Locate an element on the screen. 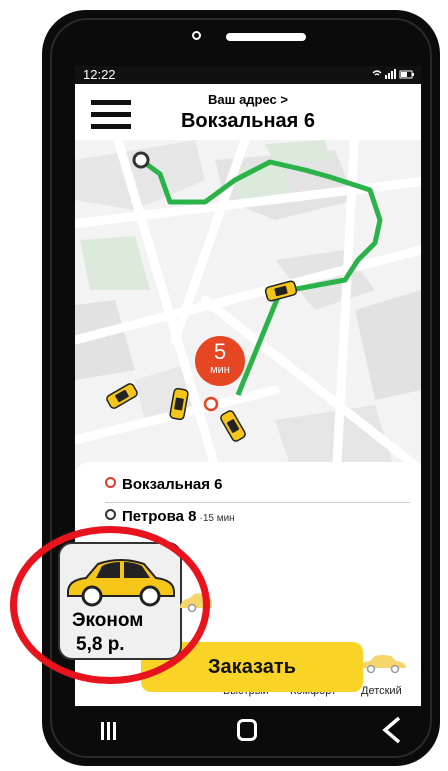  pickup-address: Вокзальная 6 is located at coordinates (164, 484).